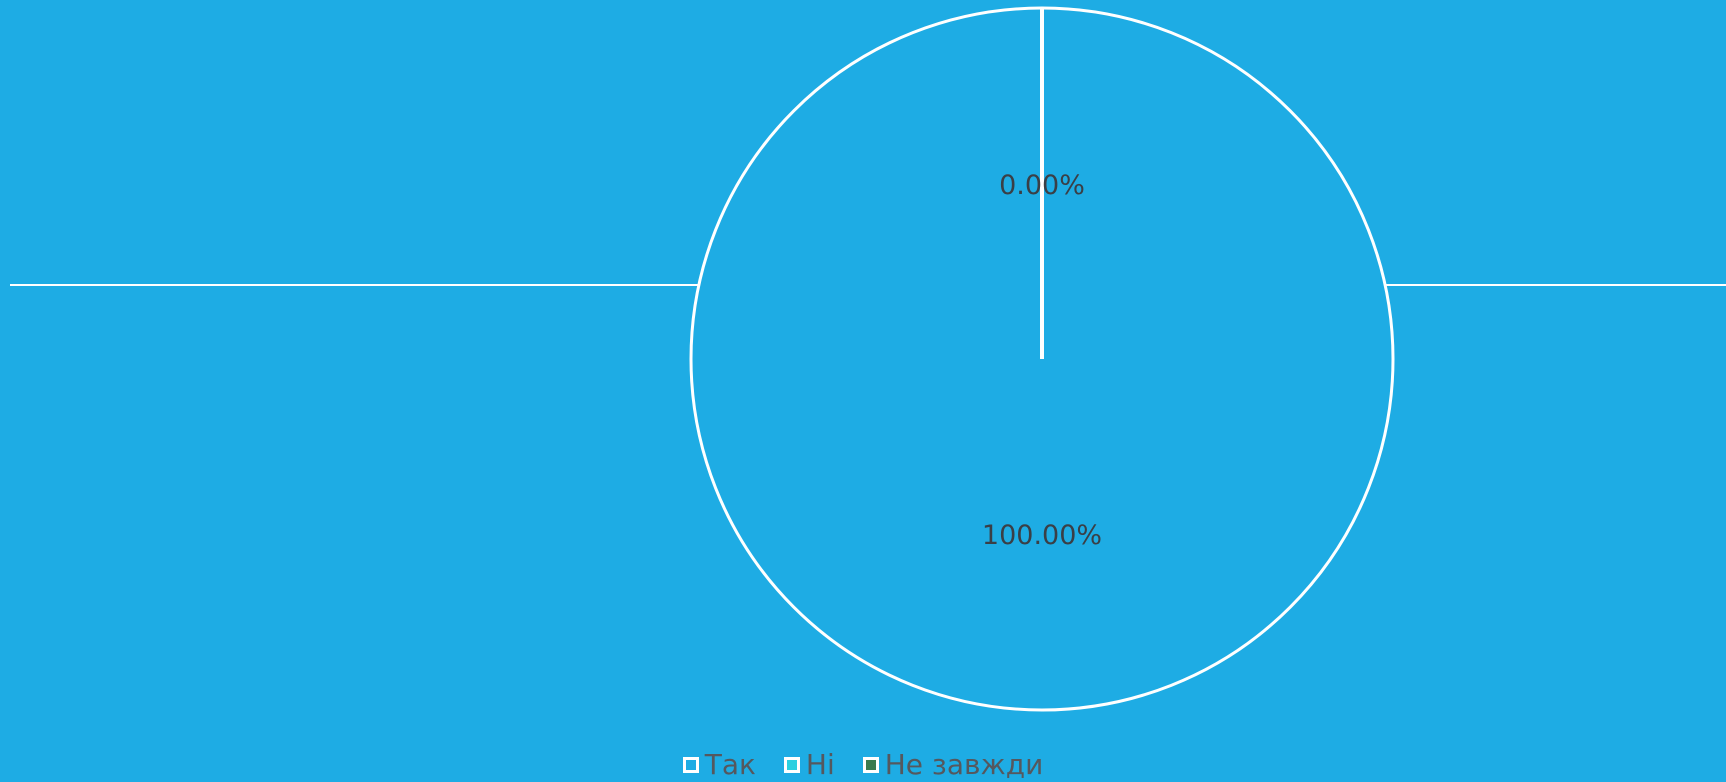 The width and height of the screenshot is (1726, 782). I want to click on legend-item-ni: Ні, so click(809, 765).